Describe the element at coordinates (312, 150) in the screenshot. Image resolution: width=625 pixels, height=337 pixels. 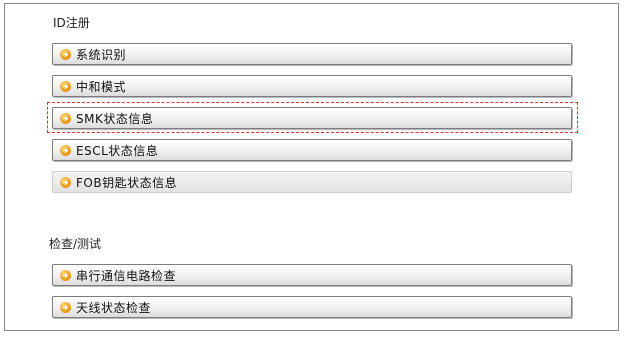
I see `escl-status-info-button: ESCL状态信息` at that location.